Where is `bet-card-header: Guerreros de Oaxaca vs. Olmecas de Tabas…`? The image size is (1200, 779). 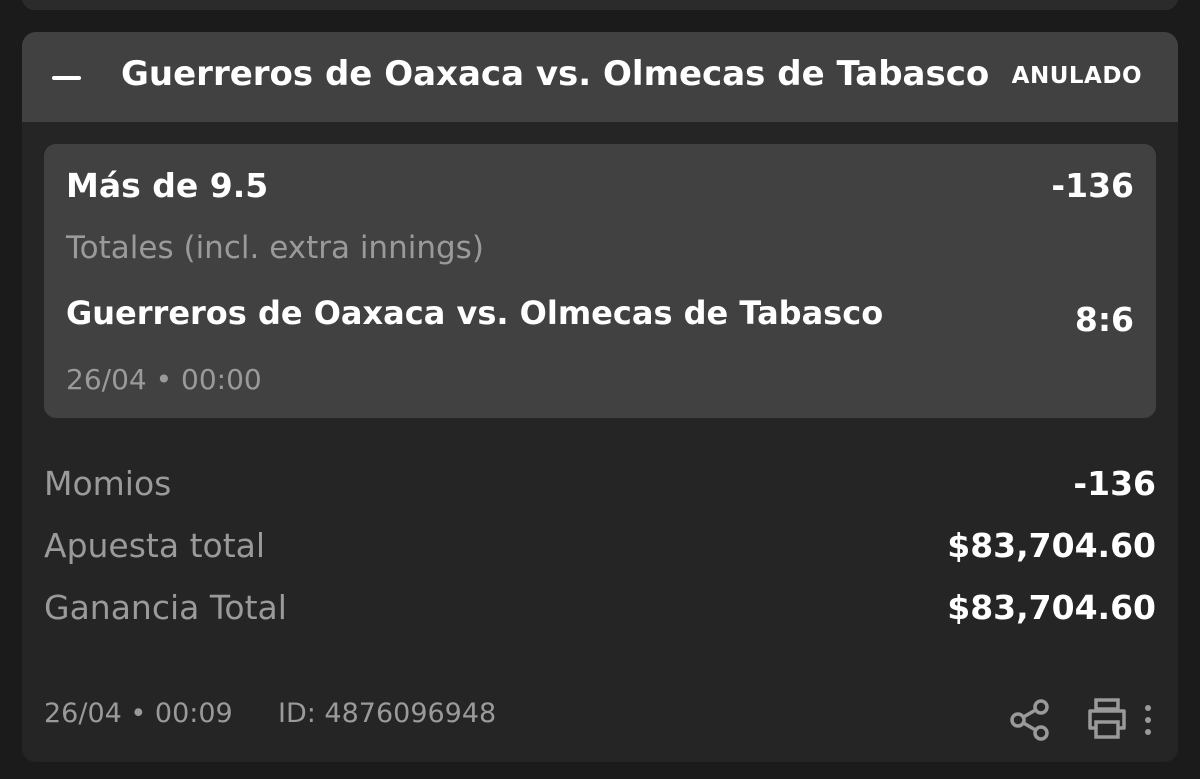
bet-card-header: Guerreros de Oaxaca vs. Olmecas de Tabas… is located at coordinates (600, 77).